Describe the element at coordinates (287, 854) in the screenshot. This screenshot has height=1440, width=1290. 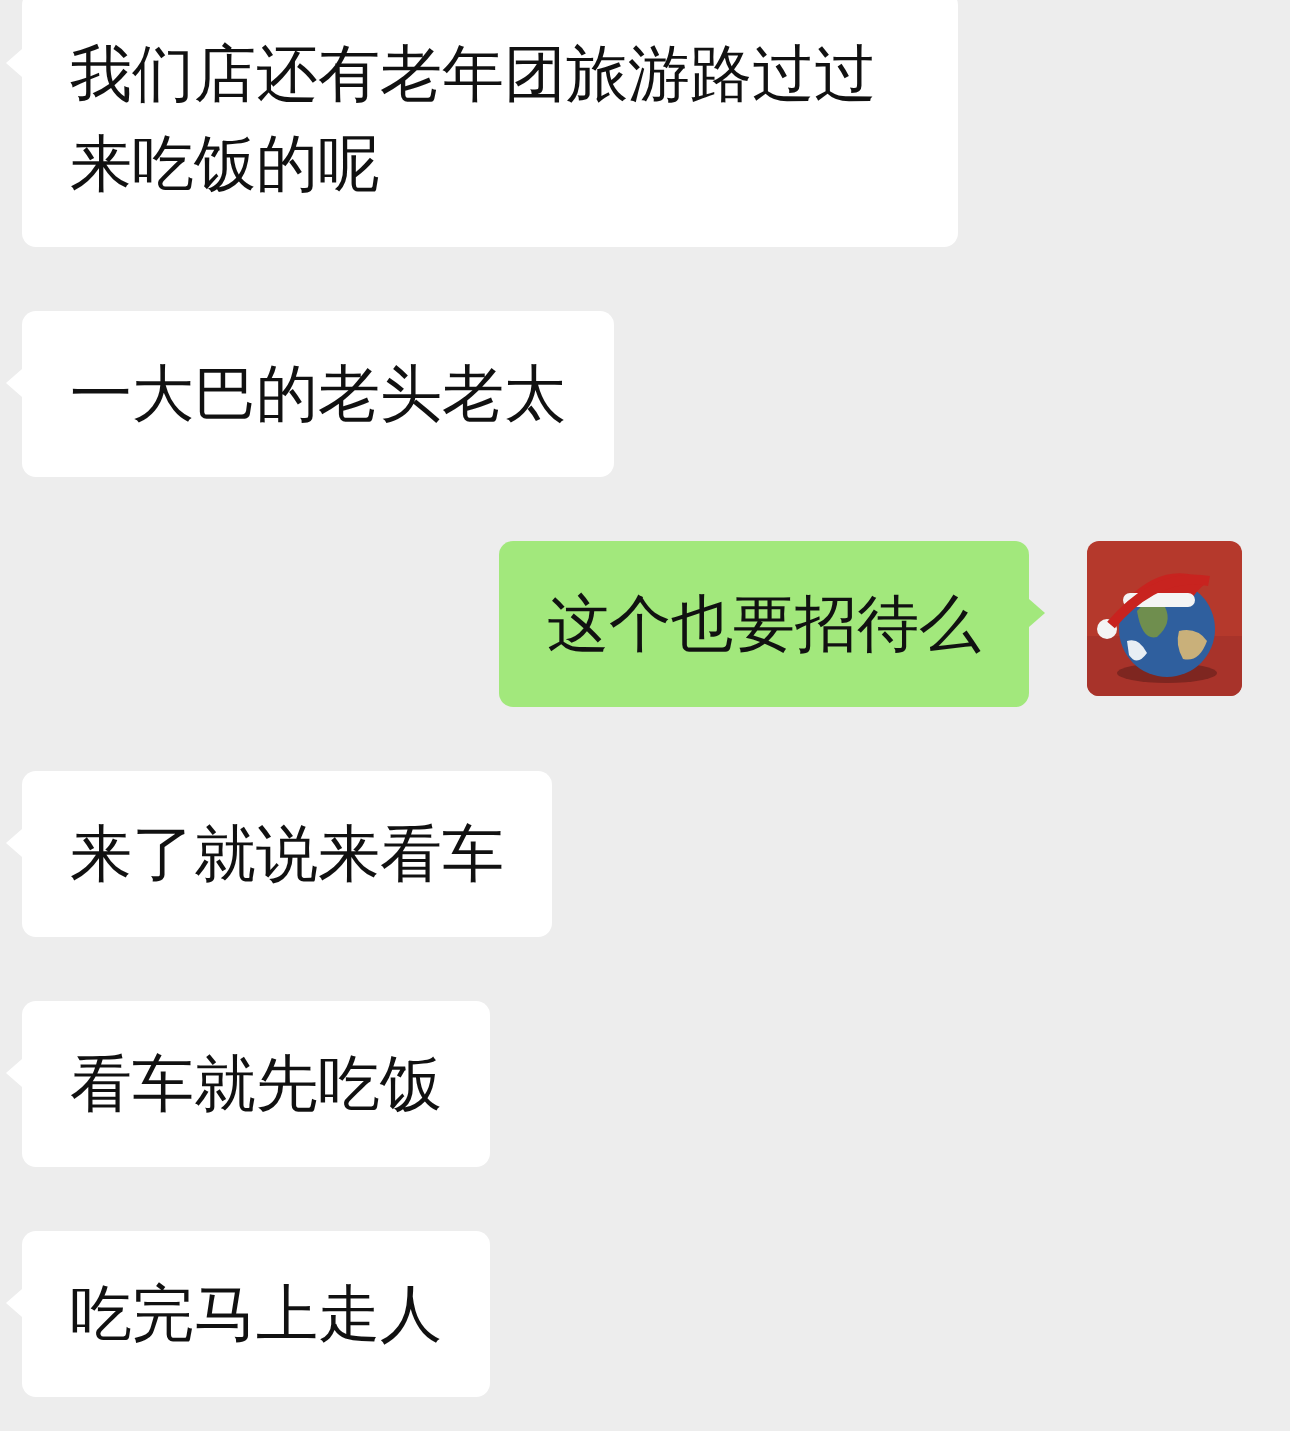
I see `received-message-bubble: 来了就说来看车` at that location.